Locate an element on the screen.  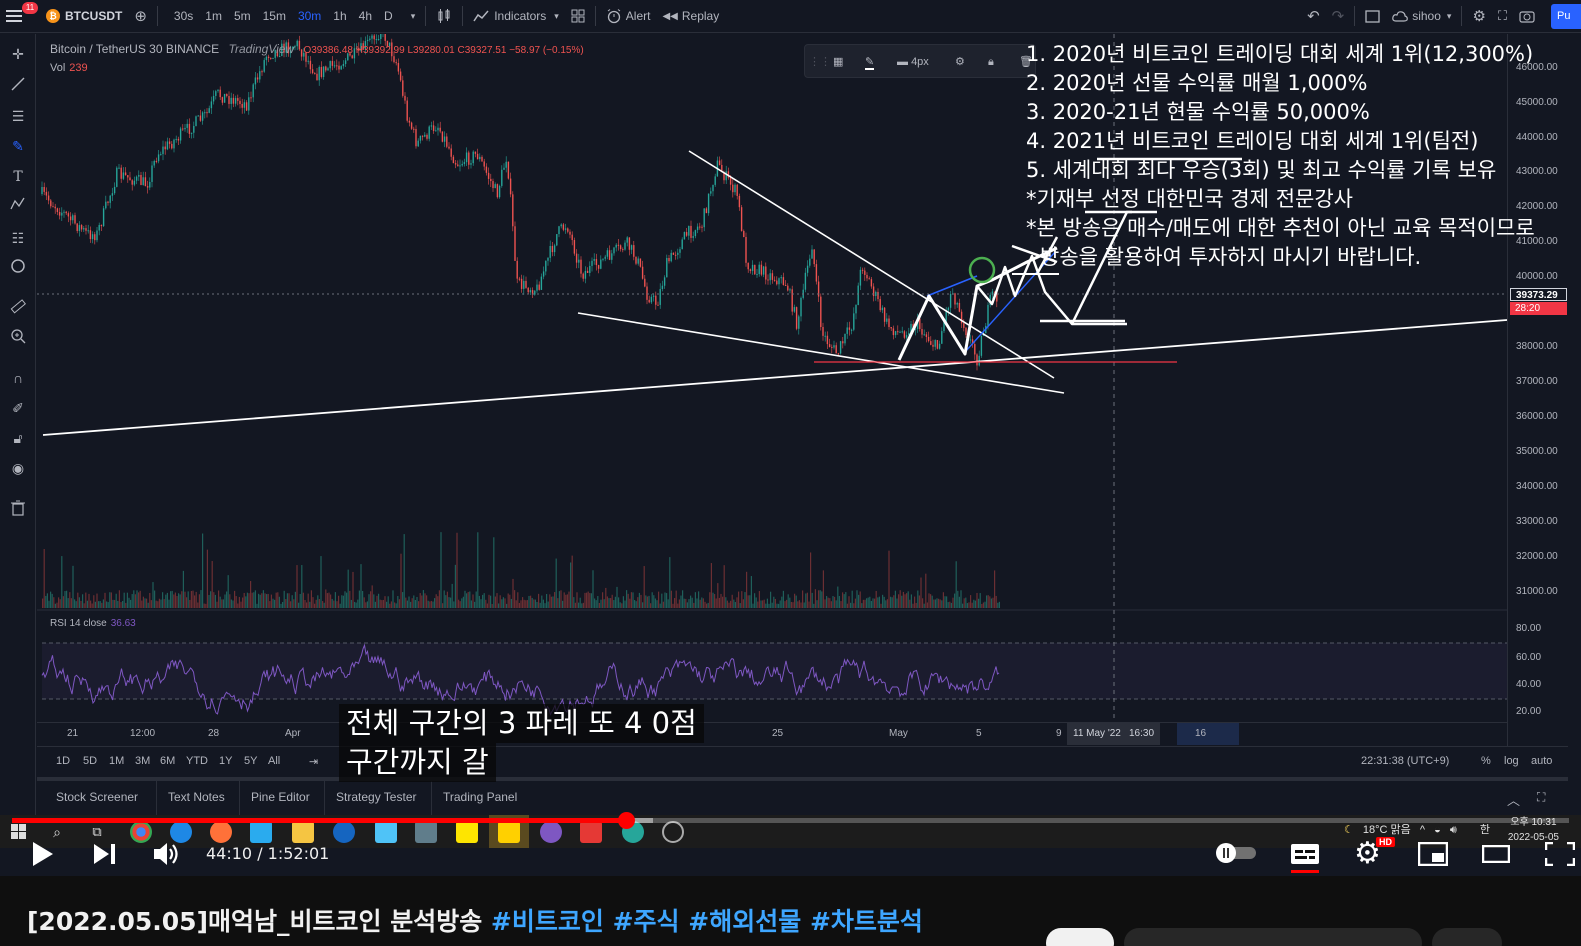
subtitles-button is located at coordinates (1306, 858).